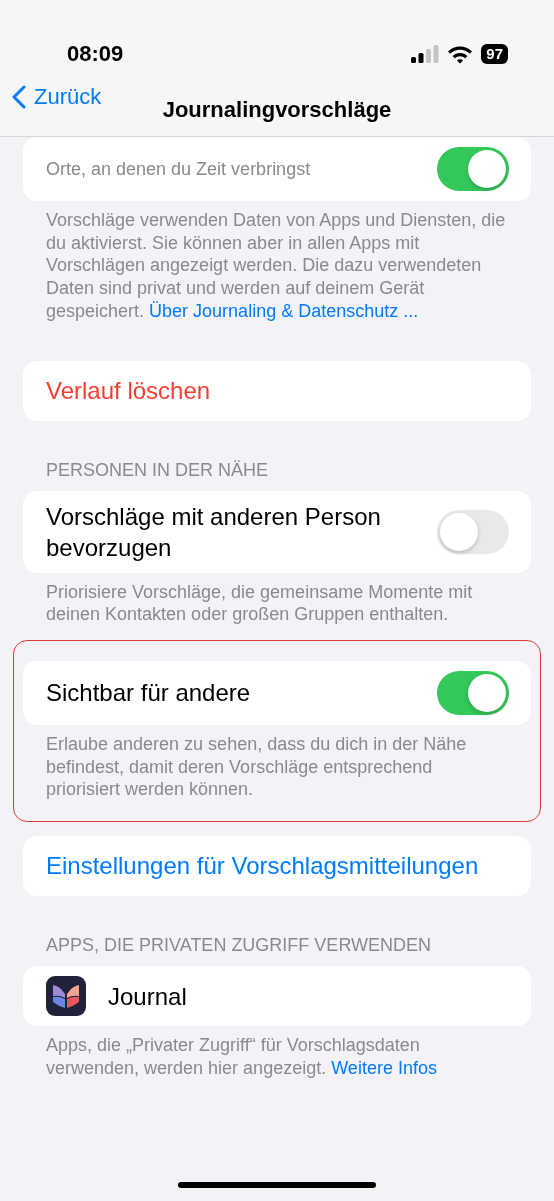 Image resolution: width=554 pixels, height=1201 pixels. I want to click on setting-label: Sichtbar für andere, so click(149, 693).